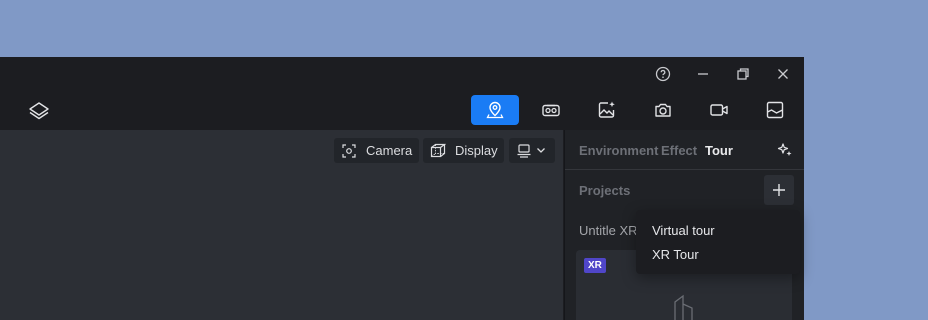  What do you see at coordinates (551, 110) in the screenshot?
I see `vr-headset-icon` at bounding box center [551, 110].